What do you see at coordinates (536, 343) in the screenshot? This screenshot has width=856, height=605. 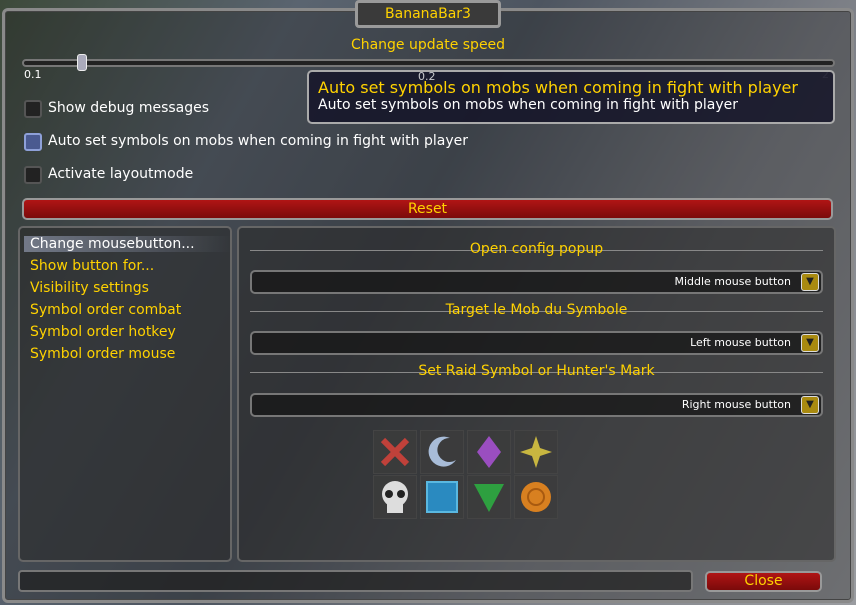 I see `target-dropdown: Left mouse button ▼` at bounding box center [536, 343].